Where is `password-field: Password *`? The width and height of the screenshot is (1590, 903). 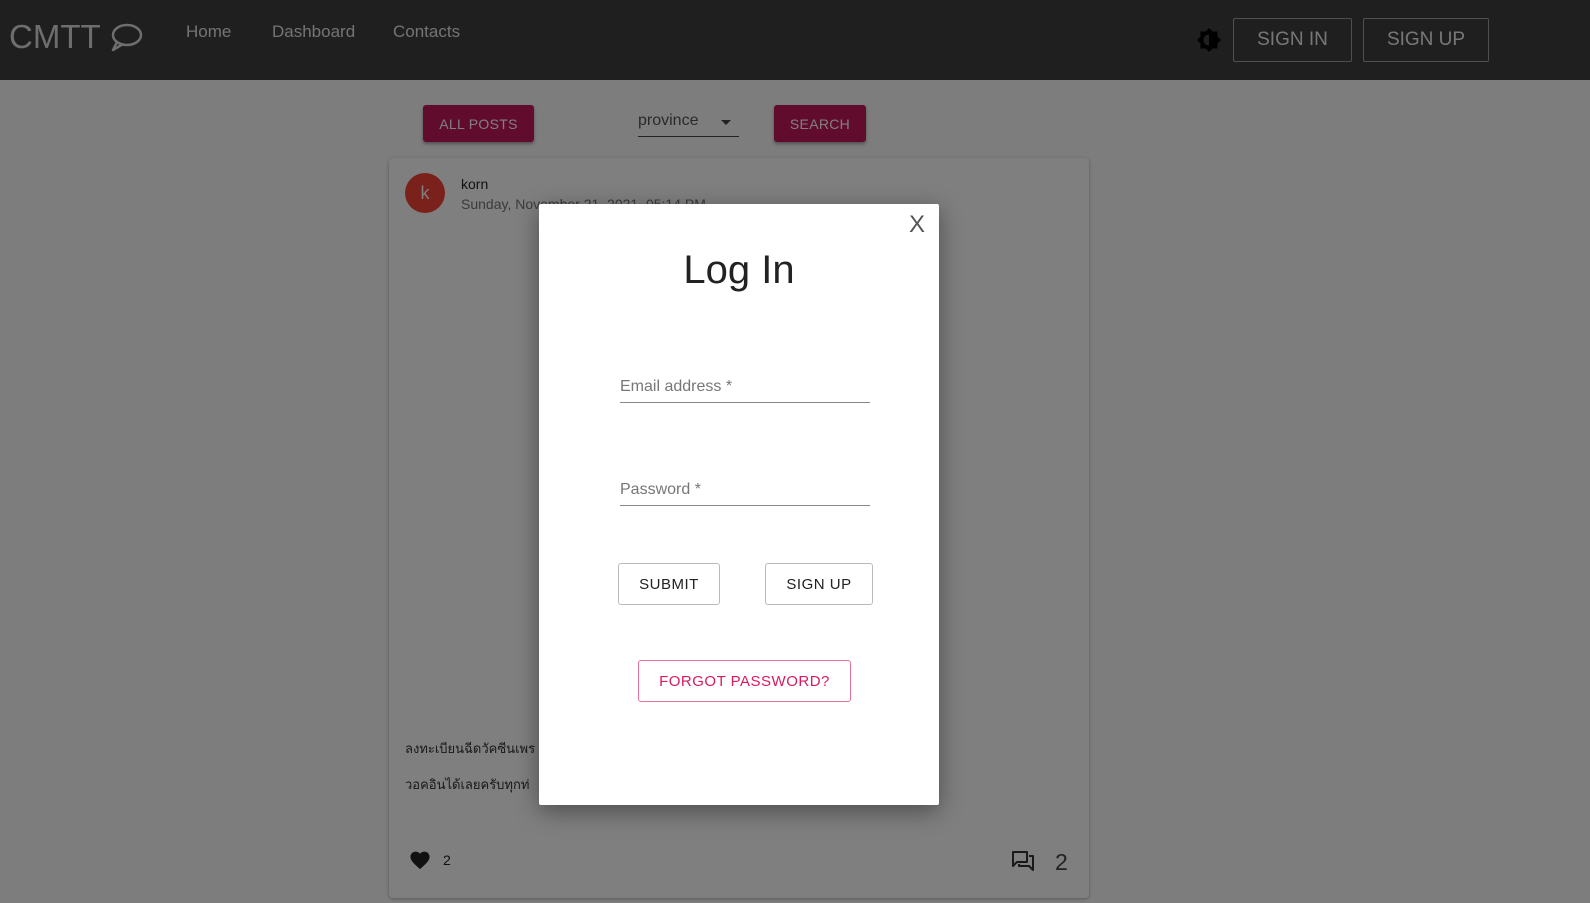
password-field: Password * is located at coordinates (745, 490).